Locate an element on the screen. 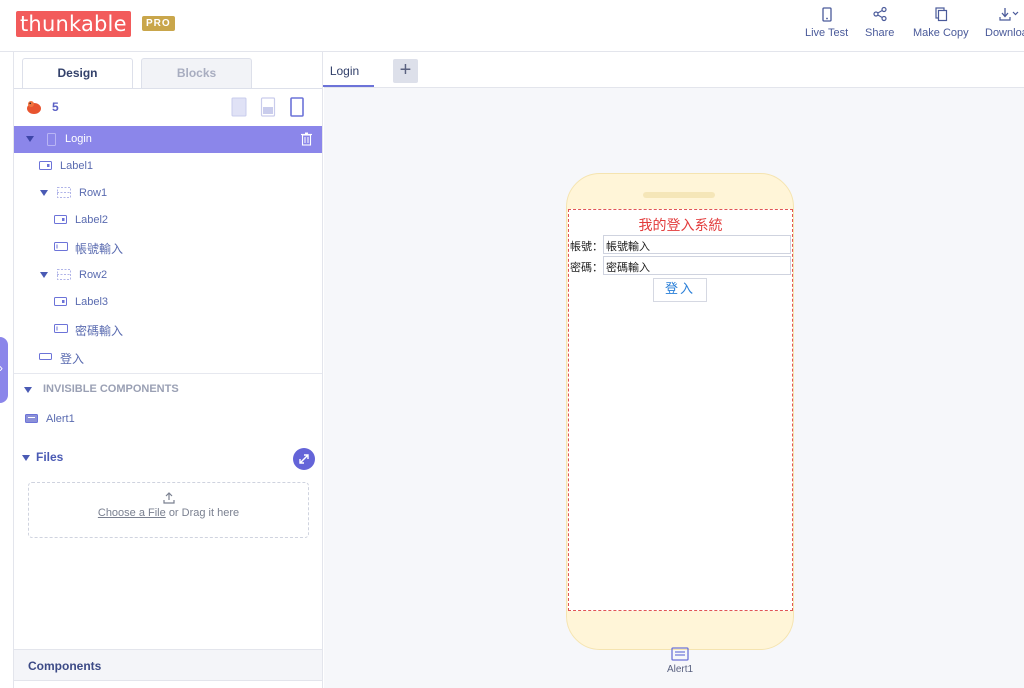  phone-device-icon is located at coordinates (297, 107).